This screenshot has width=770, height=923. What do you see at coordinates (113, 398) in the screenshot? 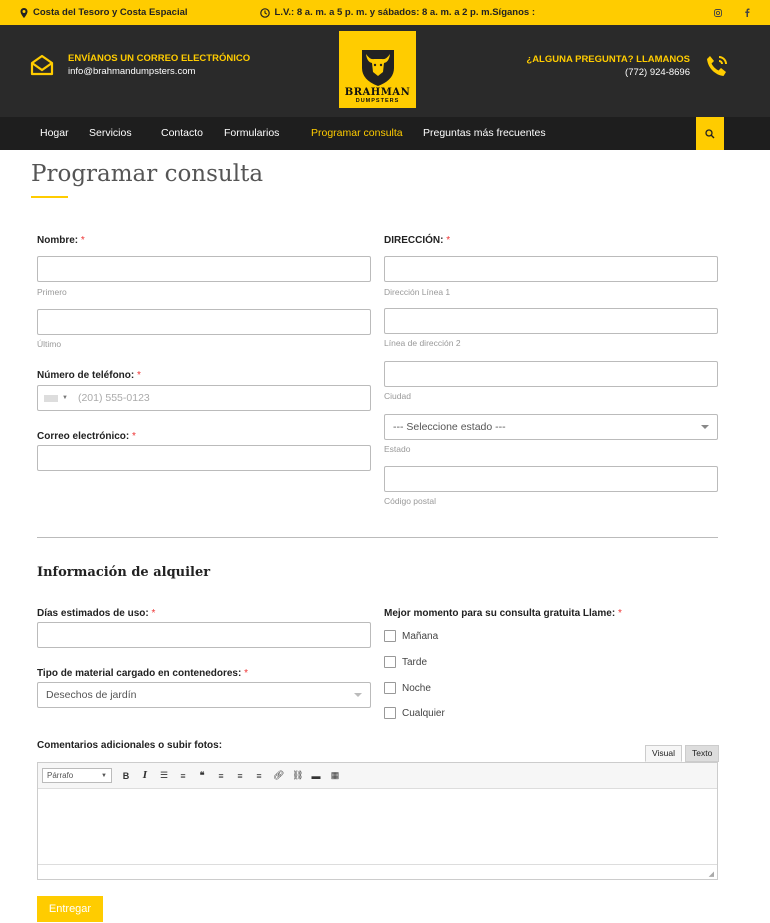
I see `phone-placeholder: (201) 555-0123` at bounding box center [113, 398].